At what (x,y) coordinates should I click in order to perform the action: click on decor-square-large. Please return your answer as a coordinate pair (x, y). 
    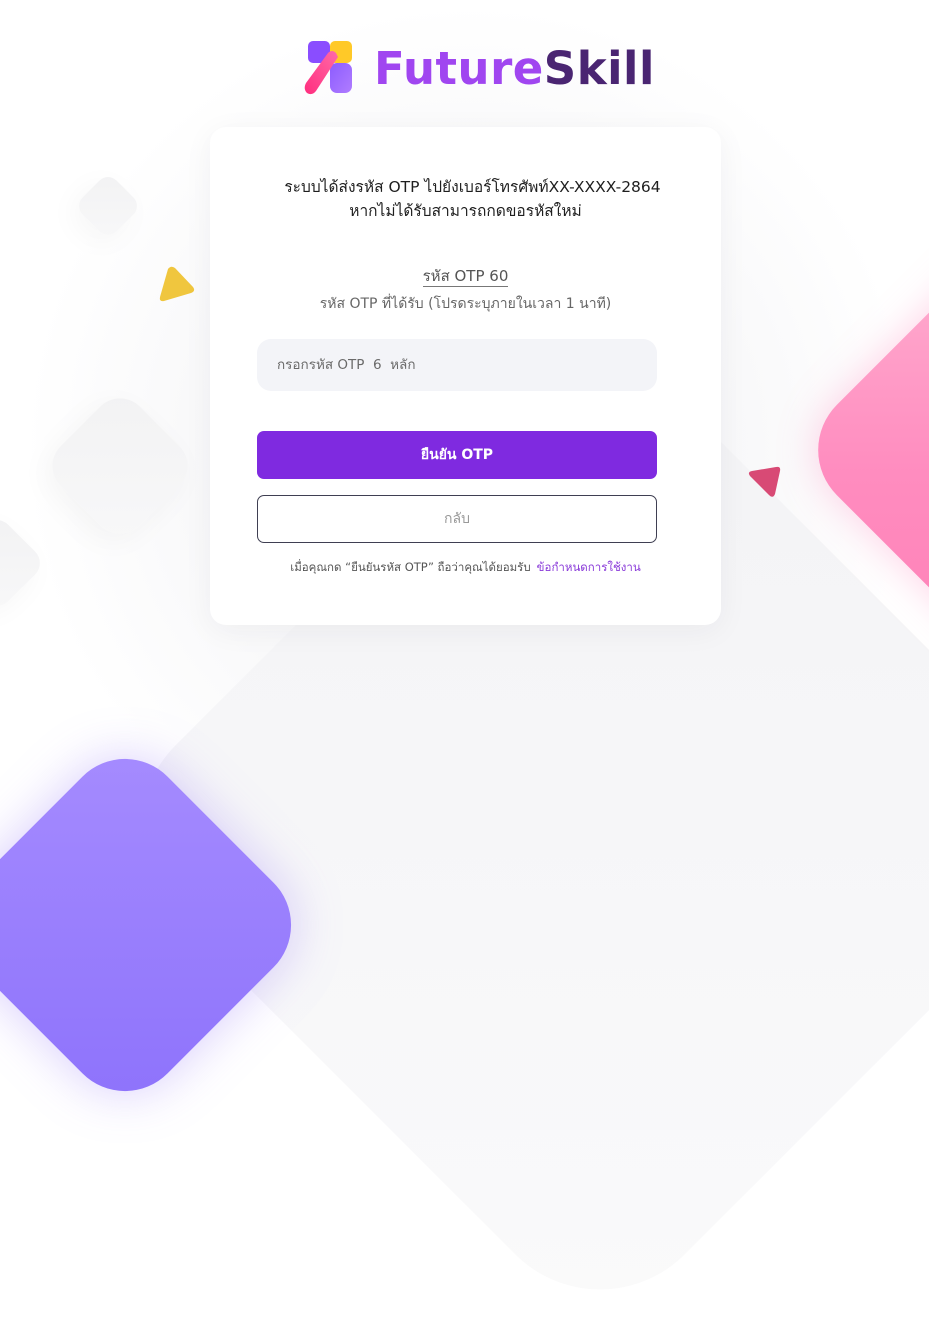
    Looking at the image, I should click on (120, 466).